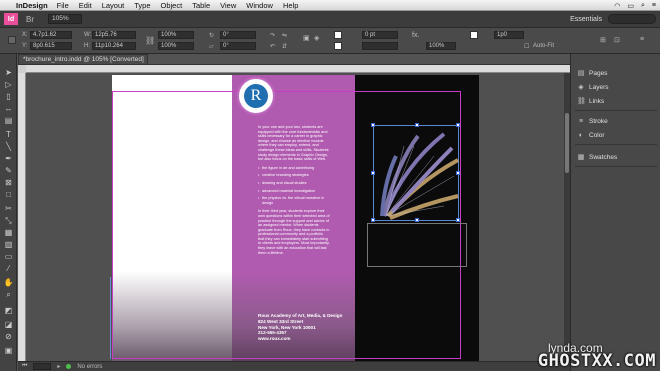 The height and width of the screenshot is (371, 660). Describe the element at coordinates (8, 269) in the screenshot. I see `eyedropper-tool-icon: ⁄` at that location.